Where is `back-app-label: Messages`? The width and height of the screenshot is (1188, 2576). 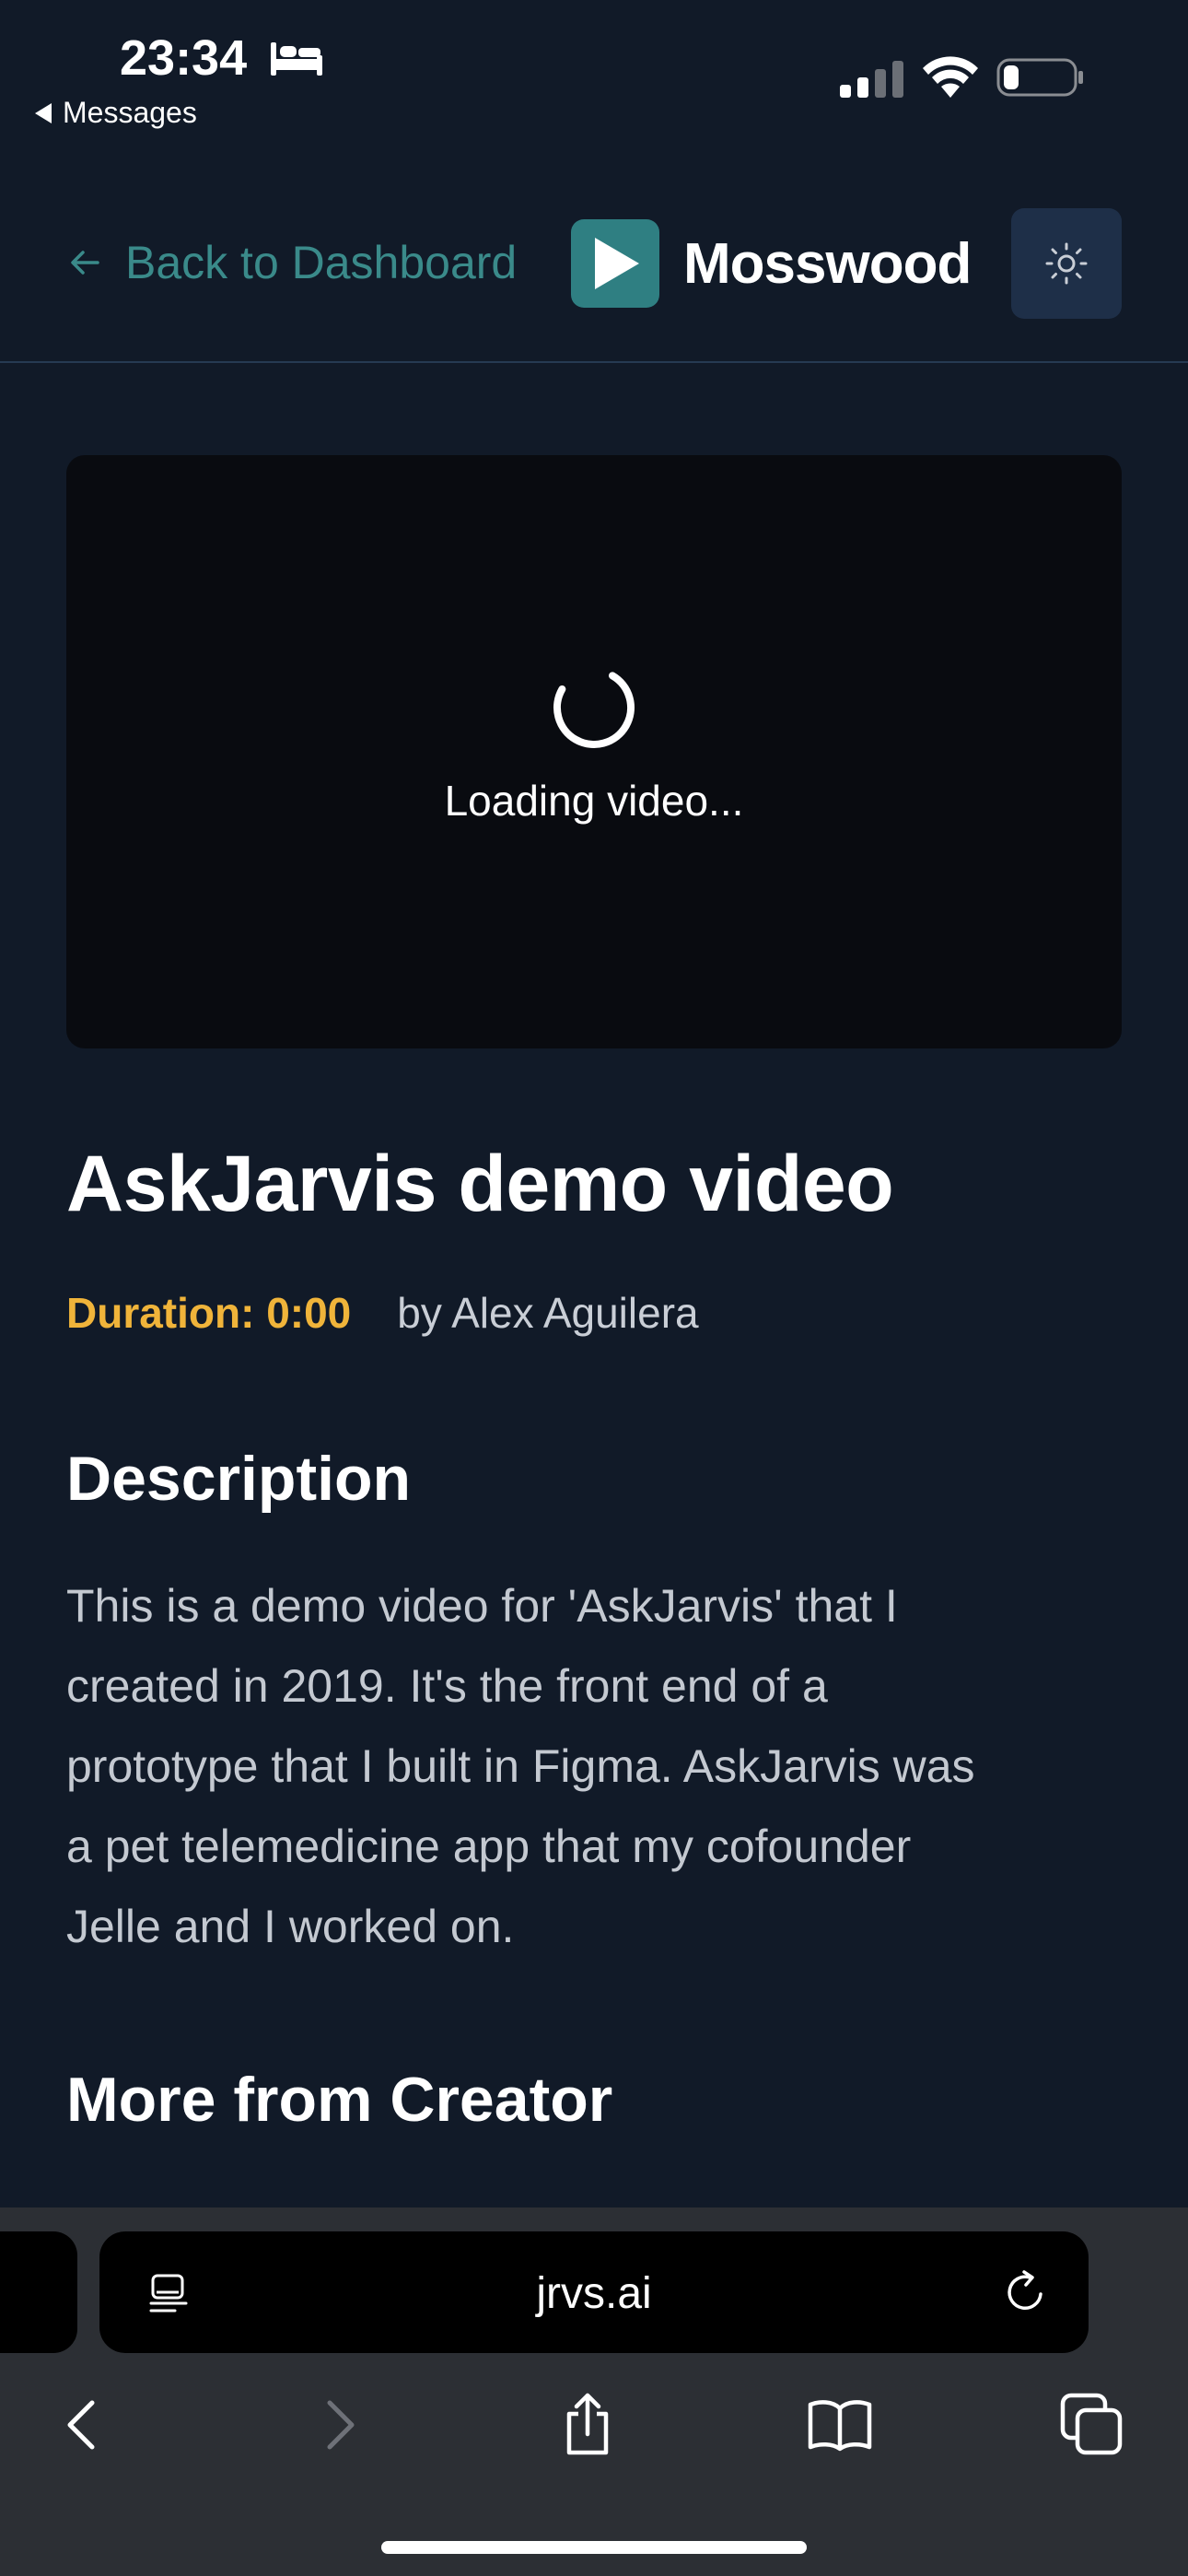 back-app-label: Messages is located at coordinates (130, 112).